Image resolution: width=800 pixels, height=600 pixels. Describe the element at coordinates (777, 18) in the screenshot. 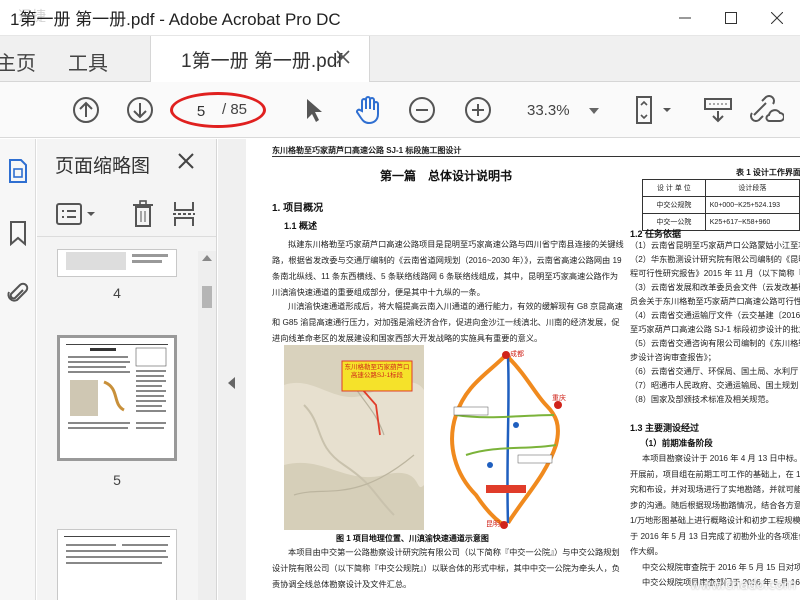

I see `close-button` at that location.